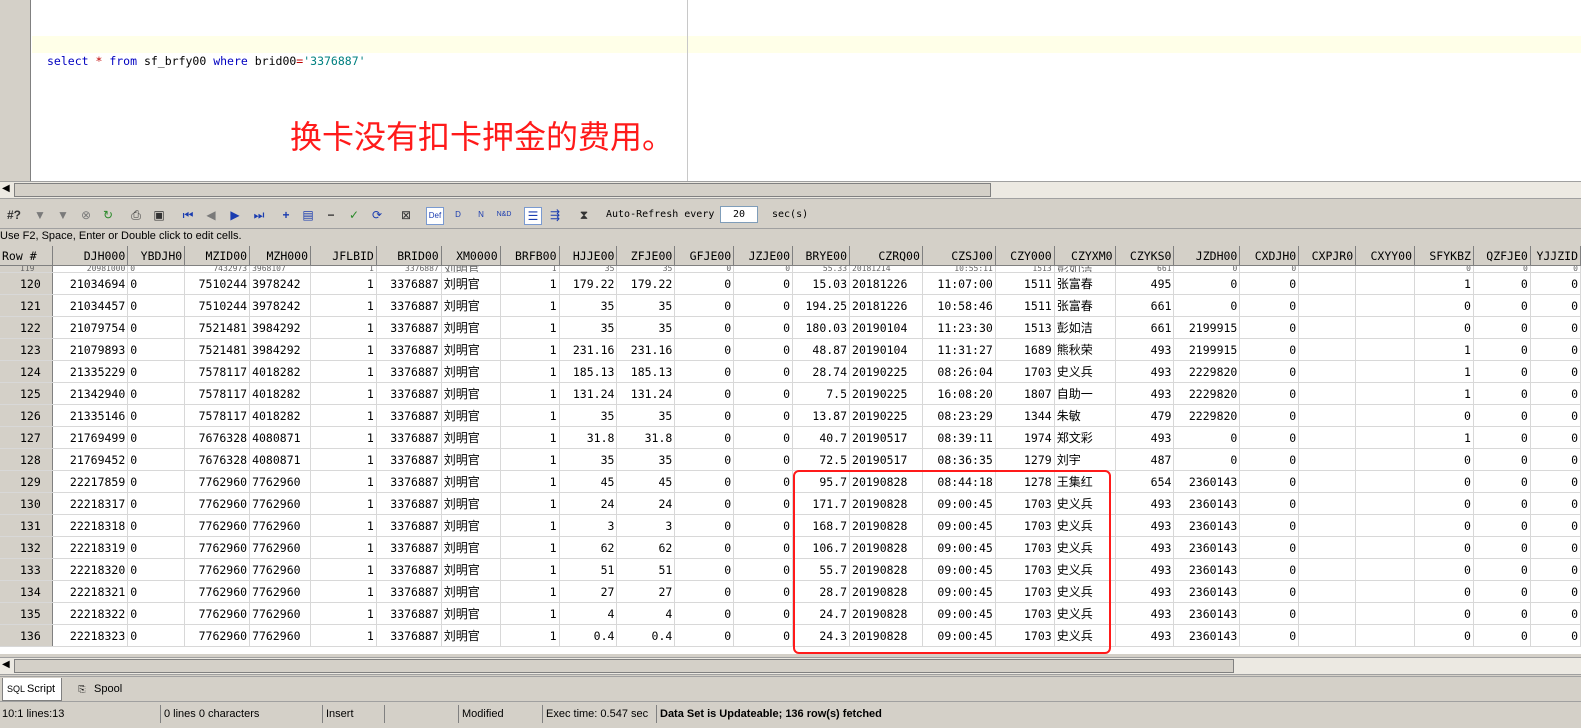  What do you see at coordinates (1207, 613) in the screenshot?
I see `table-cell: 2360143` at bounding box center [1207, 613].